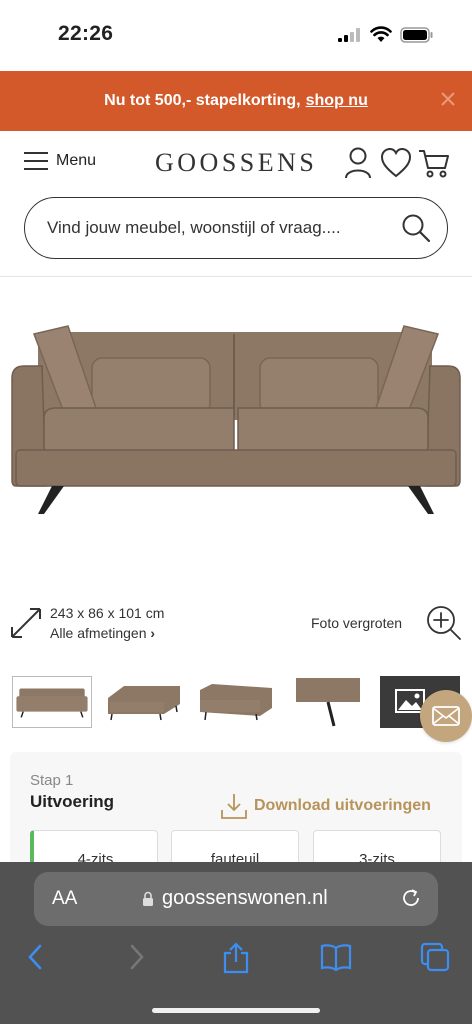 This screenshot has height=1024, width=472. I want to click on cart-icon, so click(434, 163).